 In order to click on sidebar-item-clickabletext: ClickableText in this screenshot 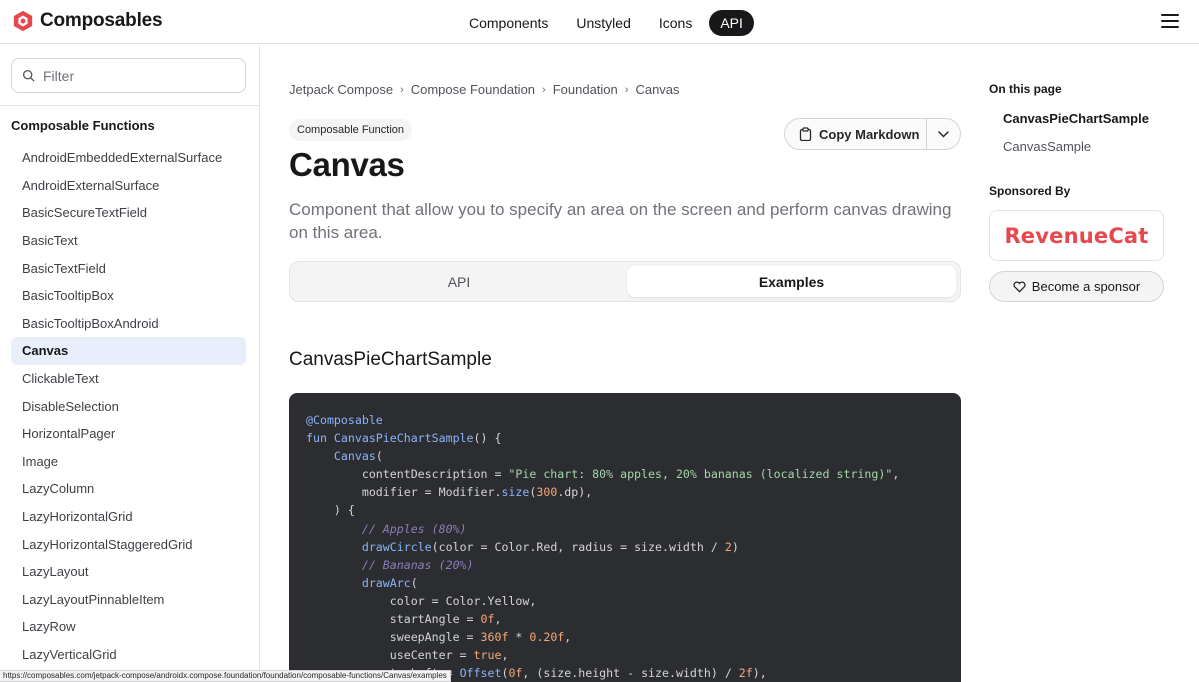, I will do `click(128, 379)`.